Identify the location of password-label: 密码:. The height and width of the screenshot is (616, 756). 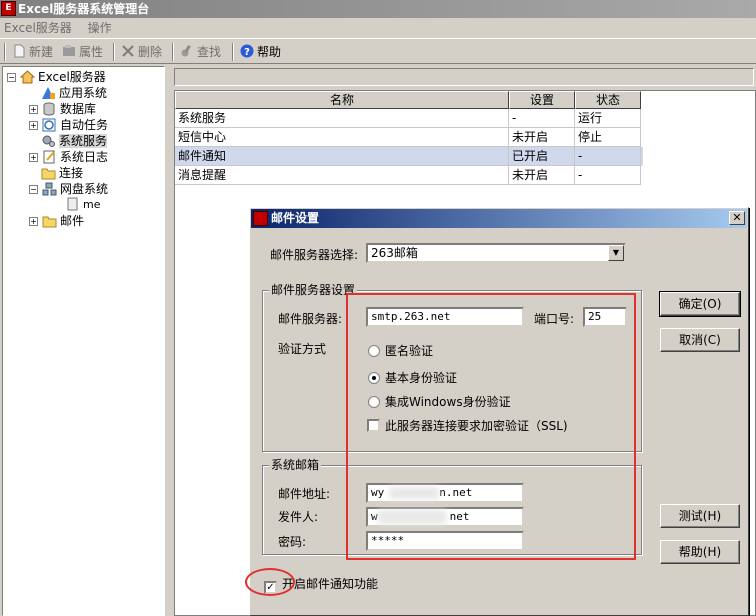
(292, 542).